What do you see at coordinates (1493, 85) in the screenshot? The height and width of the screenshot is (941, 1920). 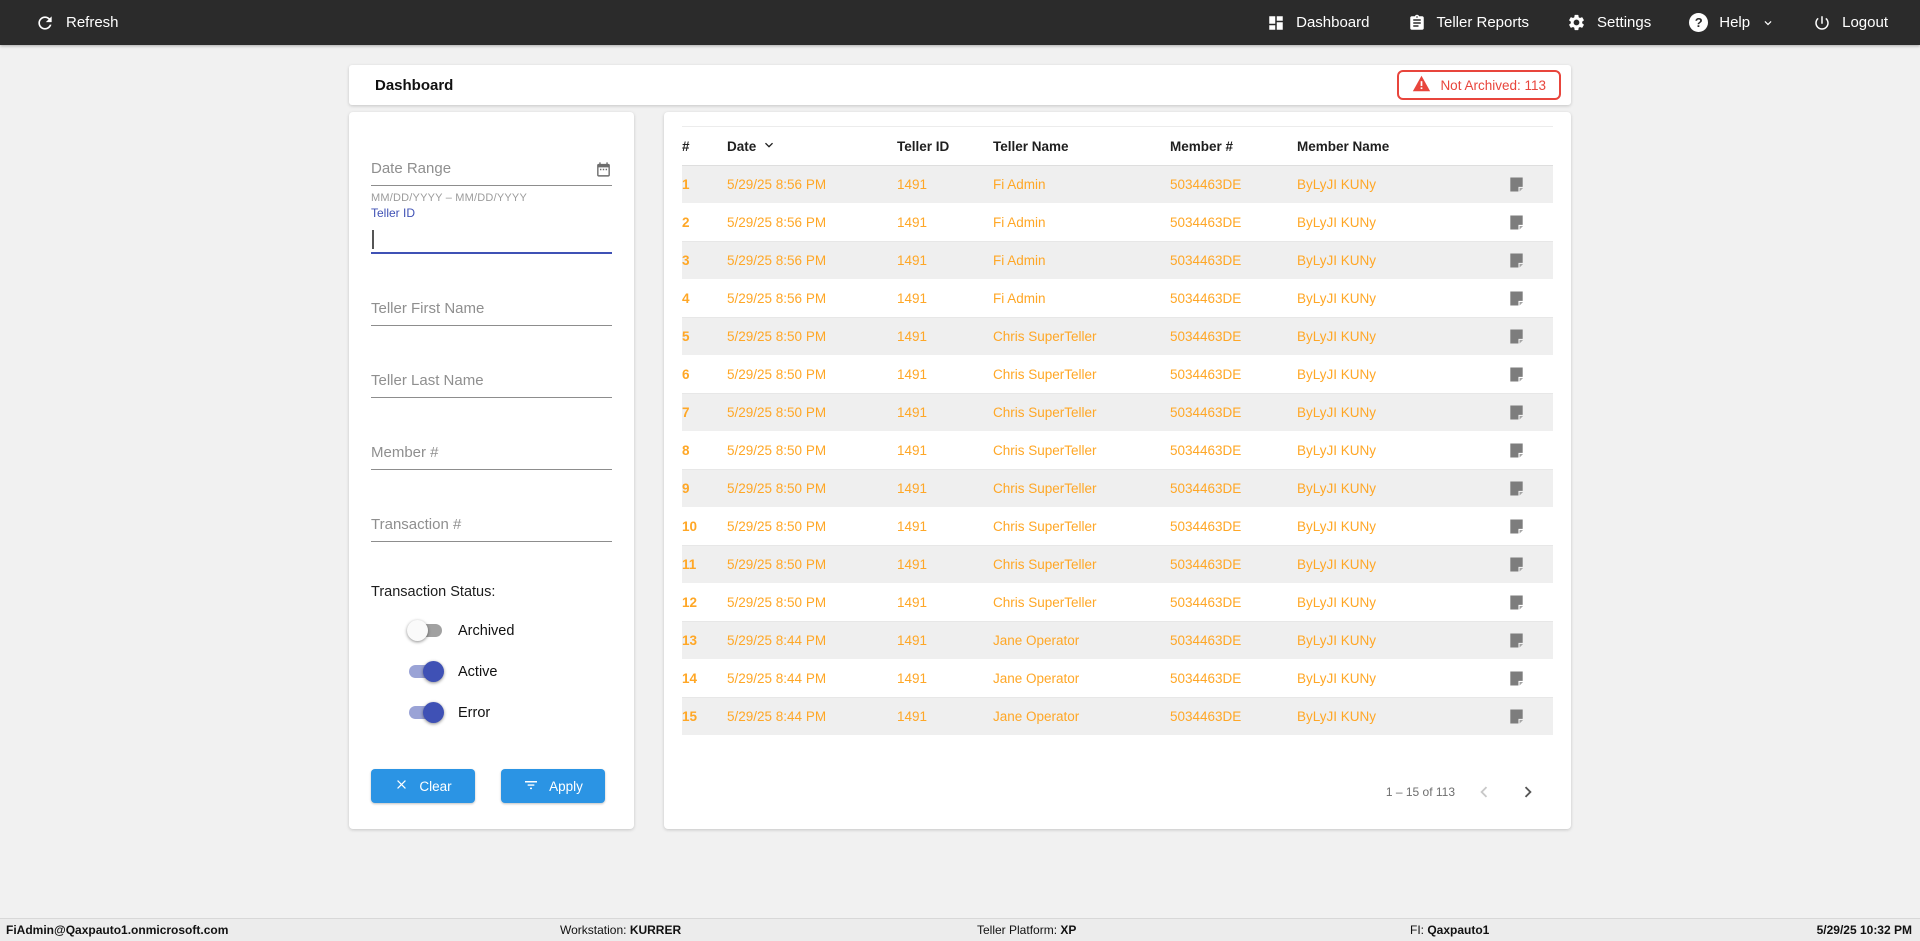 I see `not-archived-label: Not Archived: 113` at bounding box center [1493, 85].